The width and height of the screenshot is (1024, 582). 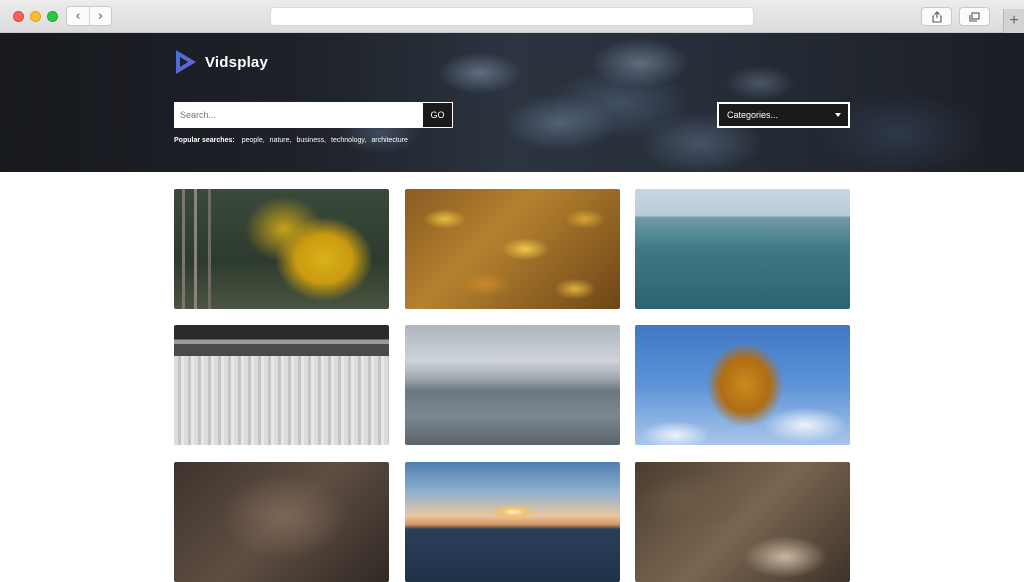 I want to click on history-nav: ‹ ›, so click(x=89, y=16).